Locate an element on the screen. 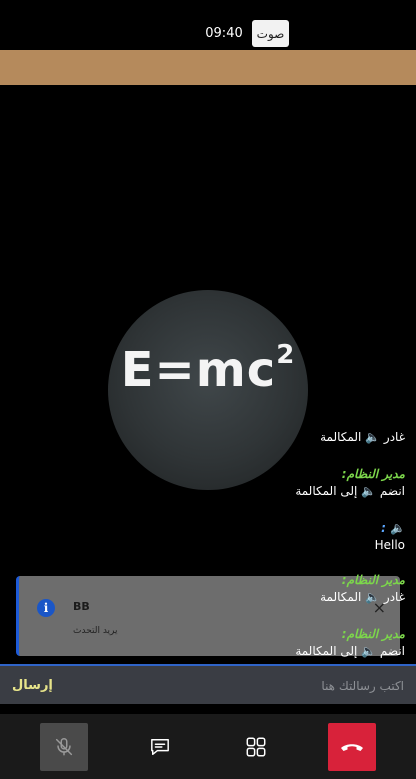 This screenshot has height=779, width=416. hang-up-button is located at coordinates (352, 747).